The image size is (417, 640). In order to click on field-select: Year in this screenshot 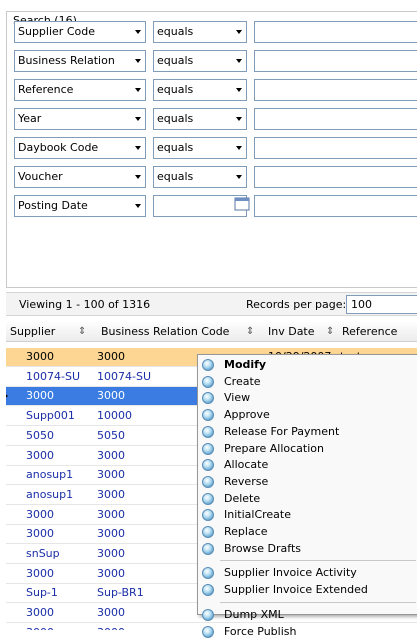, I will do `click(80, 119)`.